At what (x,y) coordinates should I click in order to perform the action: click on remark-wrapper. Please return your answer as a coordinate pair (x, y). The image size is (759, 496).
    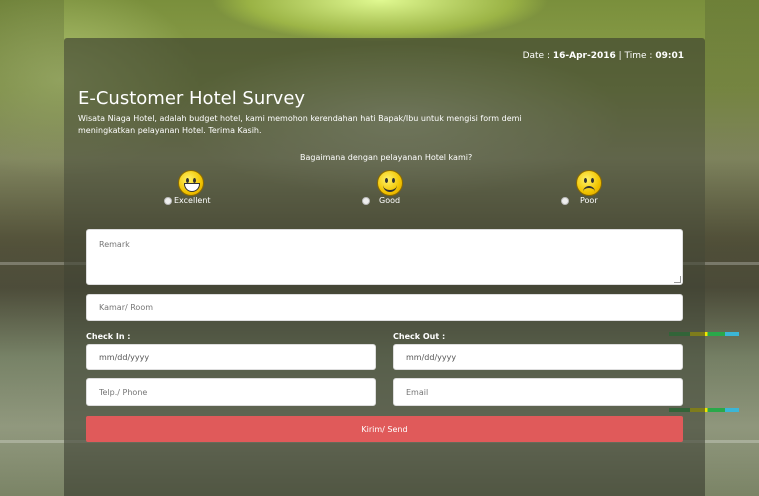
    Looking at the image, I should click on (384, 257).